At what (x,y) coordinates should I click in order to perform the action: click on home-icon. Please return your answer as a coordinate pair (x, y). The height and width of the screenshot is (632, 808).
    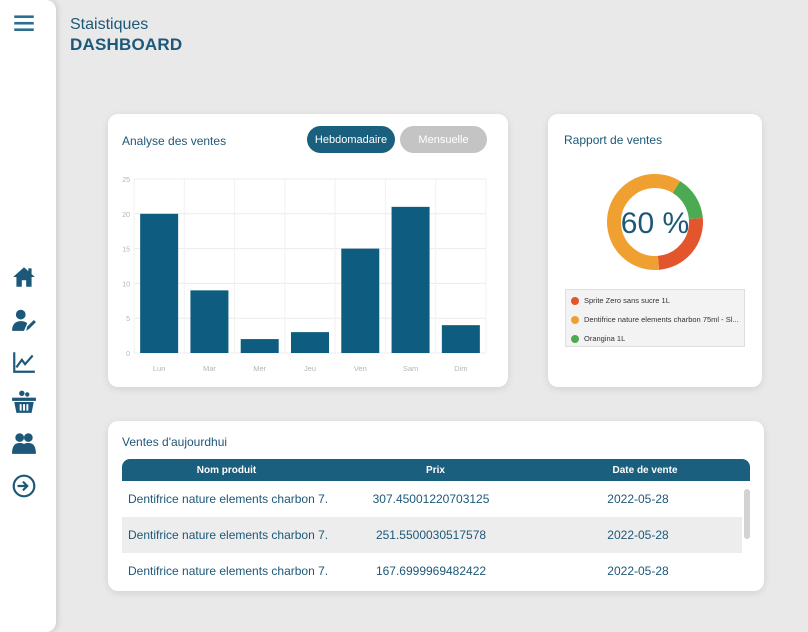
    Looking at the image, I should click on (24, 277).